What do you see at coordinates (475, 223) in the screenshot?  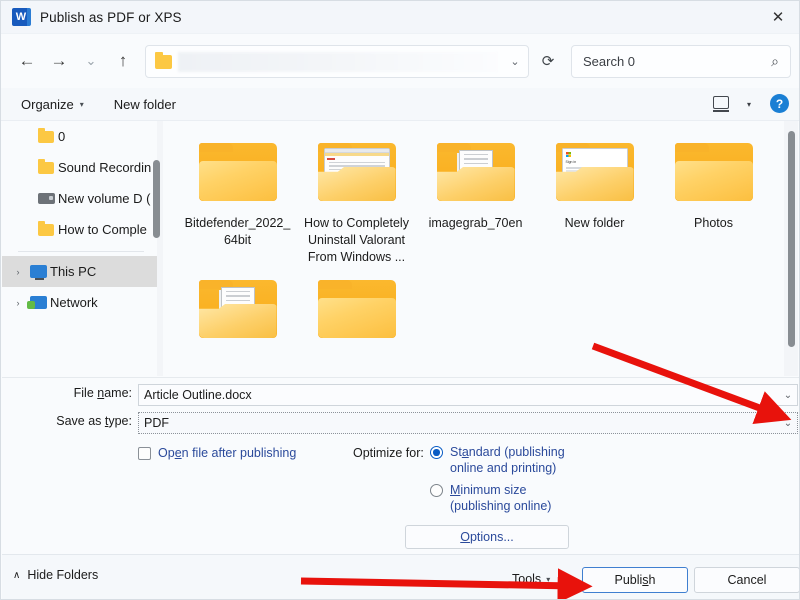 I see `file-item-label: imagegrab_70en` at bounding box center [475, 223].